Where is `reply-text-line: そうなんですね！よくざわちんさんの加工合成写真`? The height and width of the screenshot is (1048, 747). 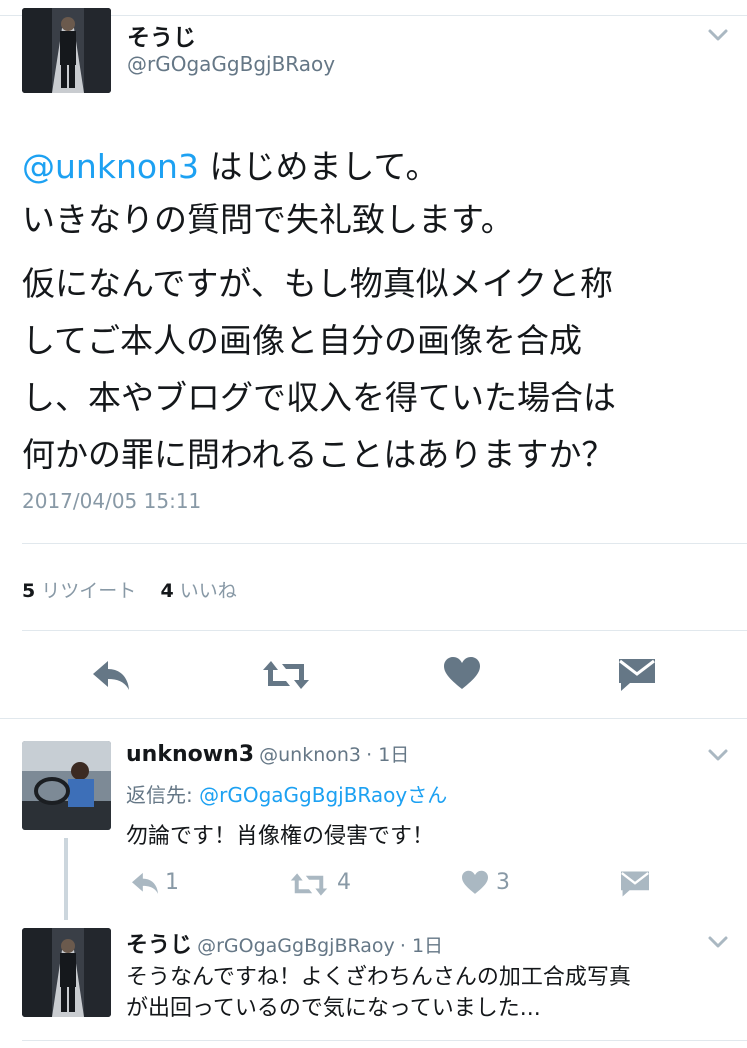
reply-text-line: そうなんですね！よくざわちんさんの加工合成写真 is located at coordinates (378, 977).